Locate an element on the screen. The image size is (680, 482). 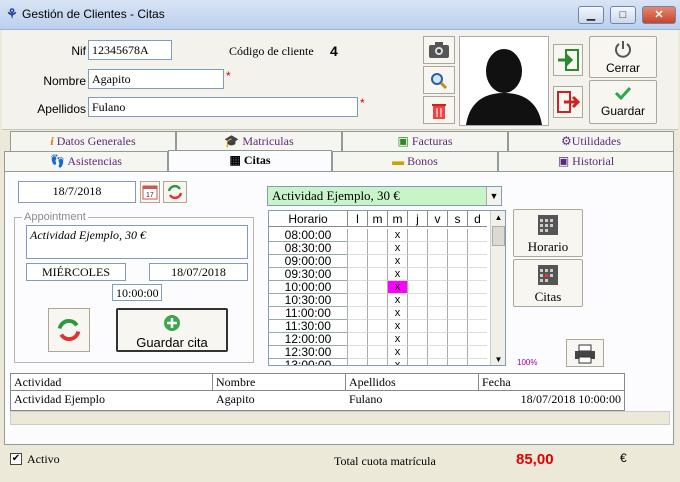
scroll-up-icon: ▲ is located at coordinates (498, 218).